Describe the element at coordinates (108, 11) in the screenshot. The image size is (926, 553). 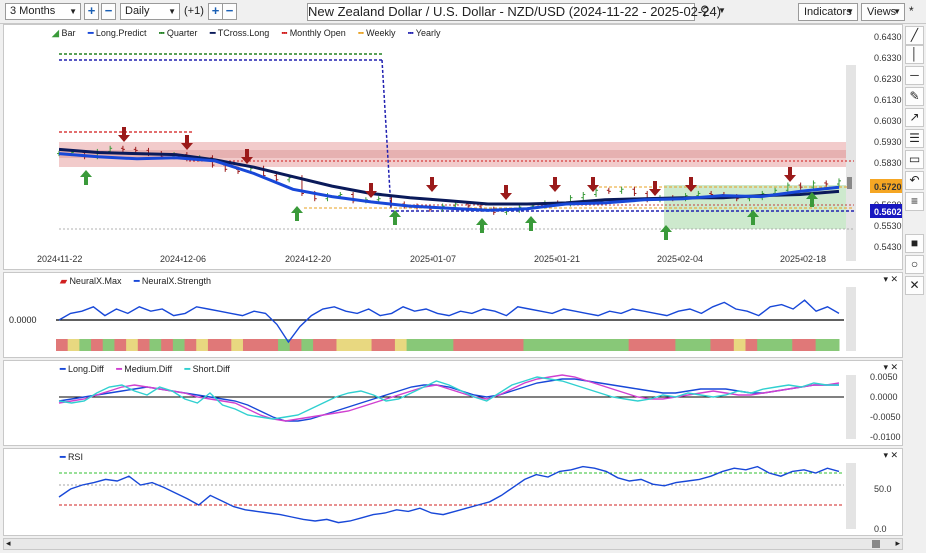
I see `zoom-out-button: −` at that location.